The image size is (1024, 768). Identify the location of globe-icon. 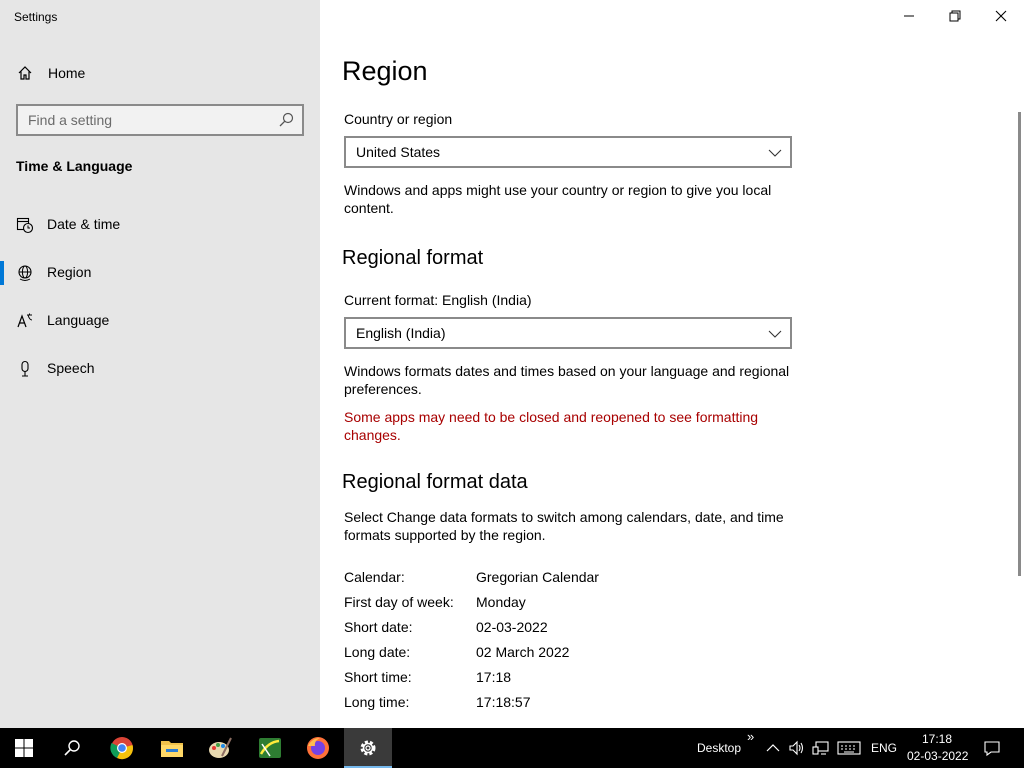
(25, 273).